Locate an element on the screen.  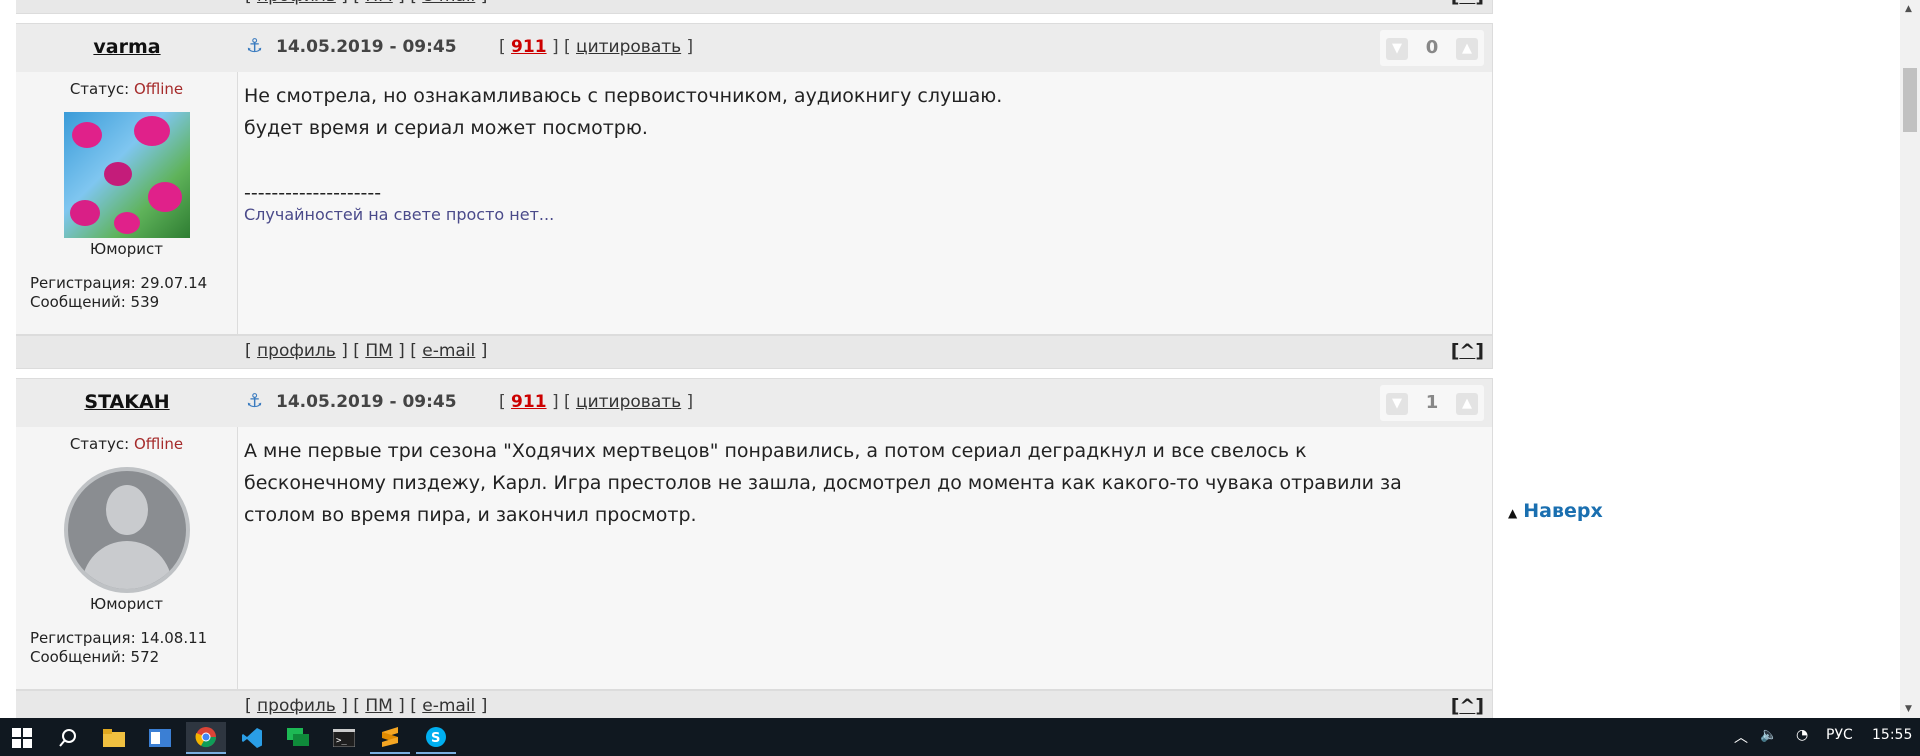
search-icon is located at coordinates (68, 738).